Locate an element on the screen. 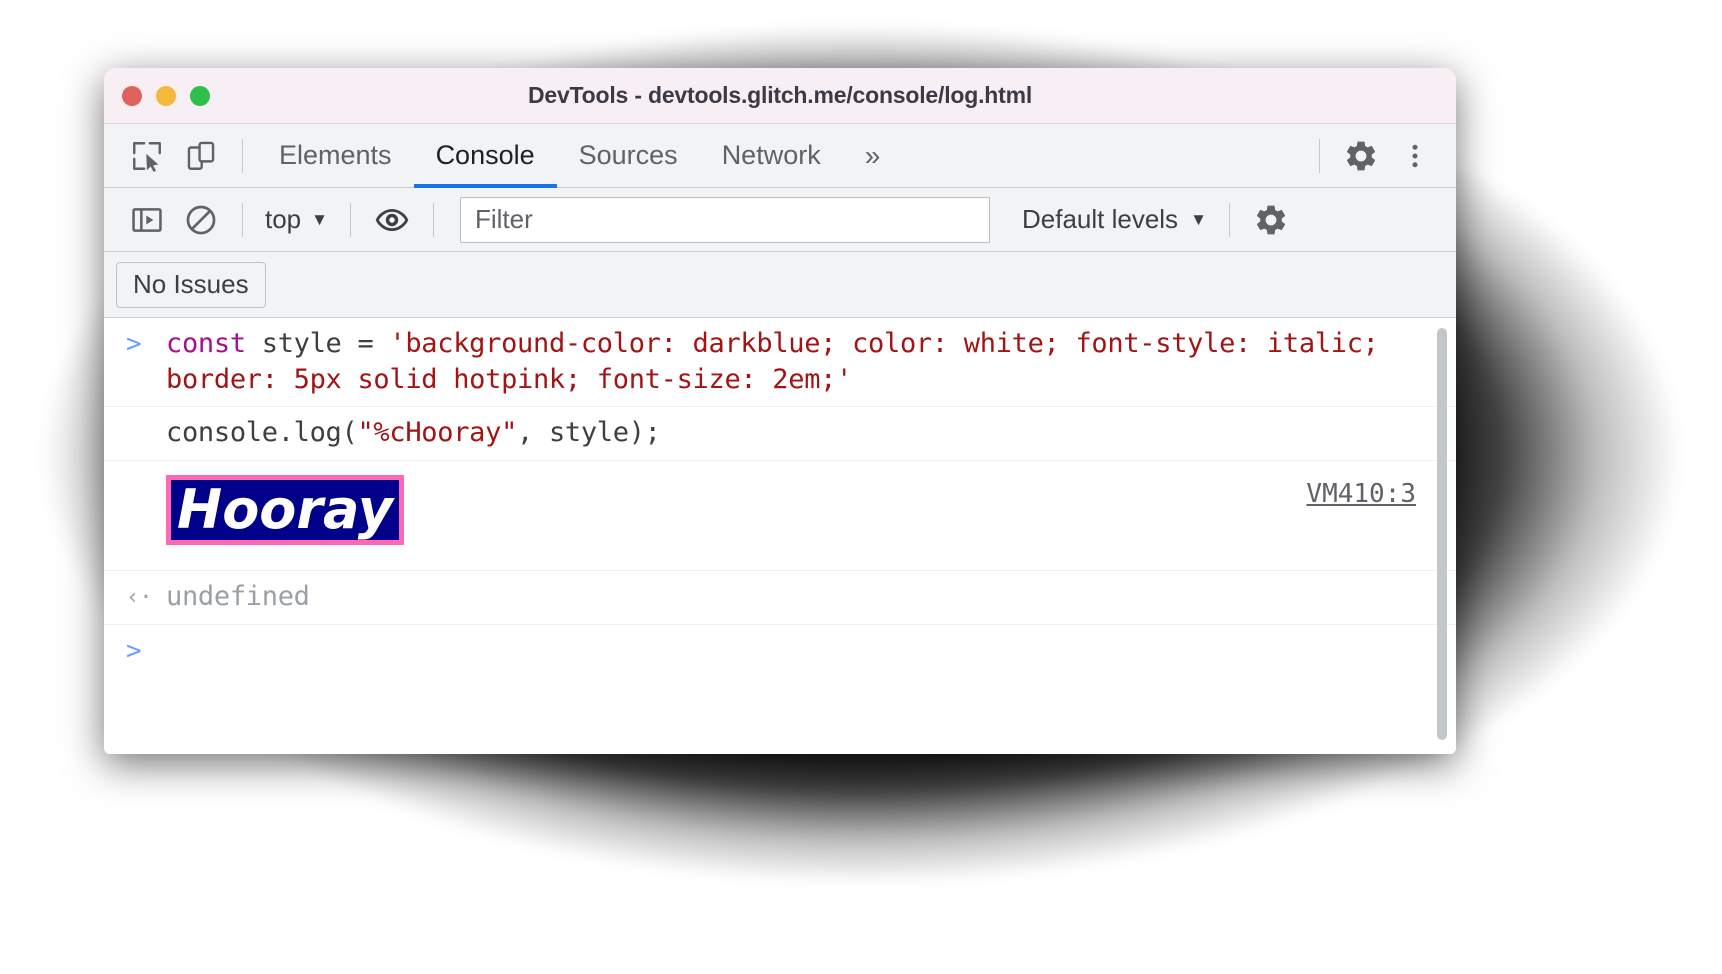 This screenshot has width=1722, height=974. tabstrip-actions is located at coordinates (1380, 156).